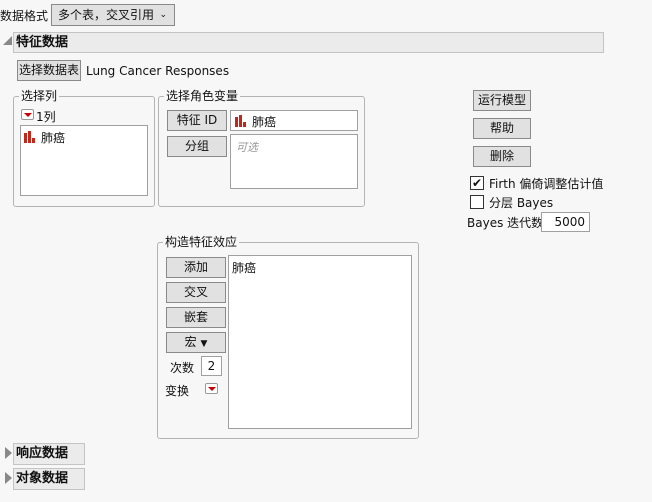 Image resolution: width=652 pixels, height=502 pixels. What do you see at coordinates (502, 100) in the screenshot?
I see `run-model-button: 运行模型` at bounding box center [502, 100].